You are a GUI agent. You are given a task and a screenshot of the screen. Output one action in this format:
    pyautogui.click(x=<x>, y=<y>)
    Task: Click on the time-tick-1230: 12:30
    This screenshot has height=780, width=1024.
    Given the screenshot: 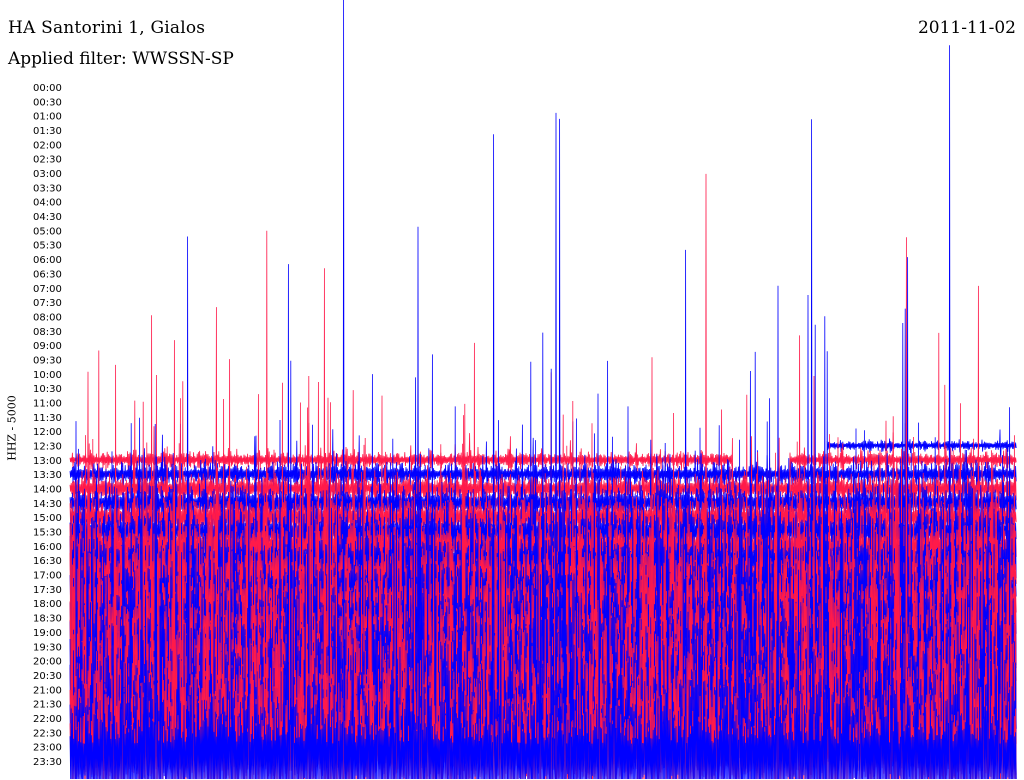 What is the action you would take?
    pyautogui.click(x=47, y=447)
    